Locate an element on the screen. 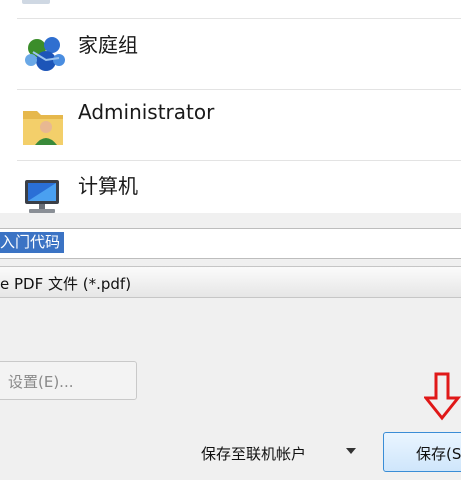 The image size is (461, 480). nav-item-administrator: Administrator is located at coordinates (230, 124).